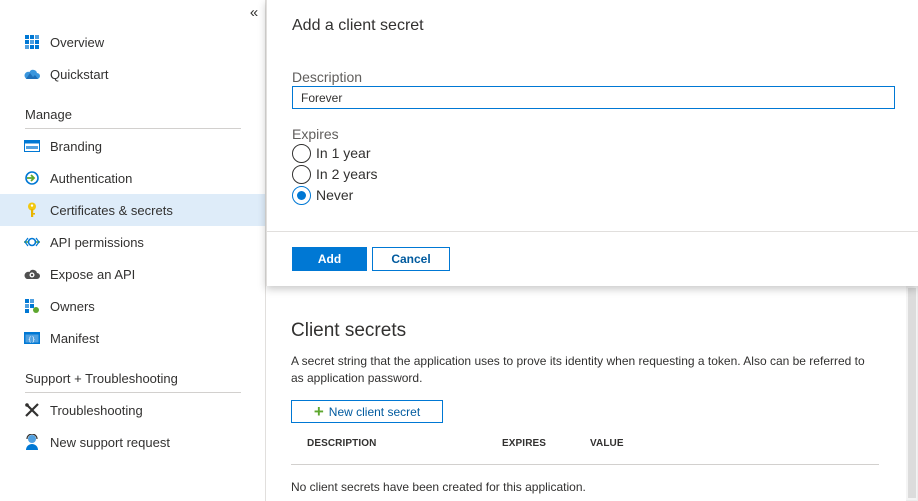 This screenshot has width=918, height=501. Describe the element at coordinates (32, 442) in the screenshot. I see `support-person-icon` at that location.